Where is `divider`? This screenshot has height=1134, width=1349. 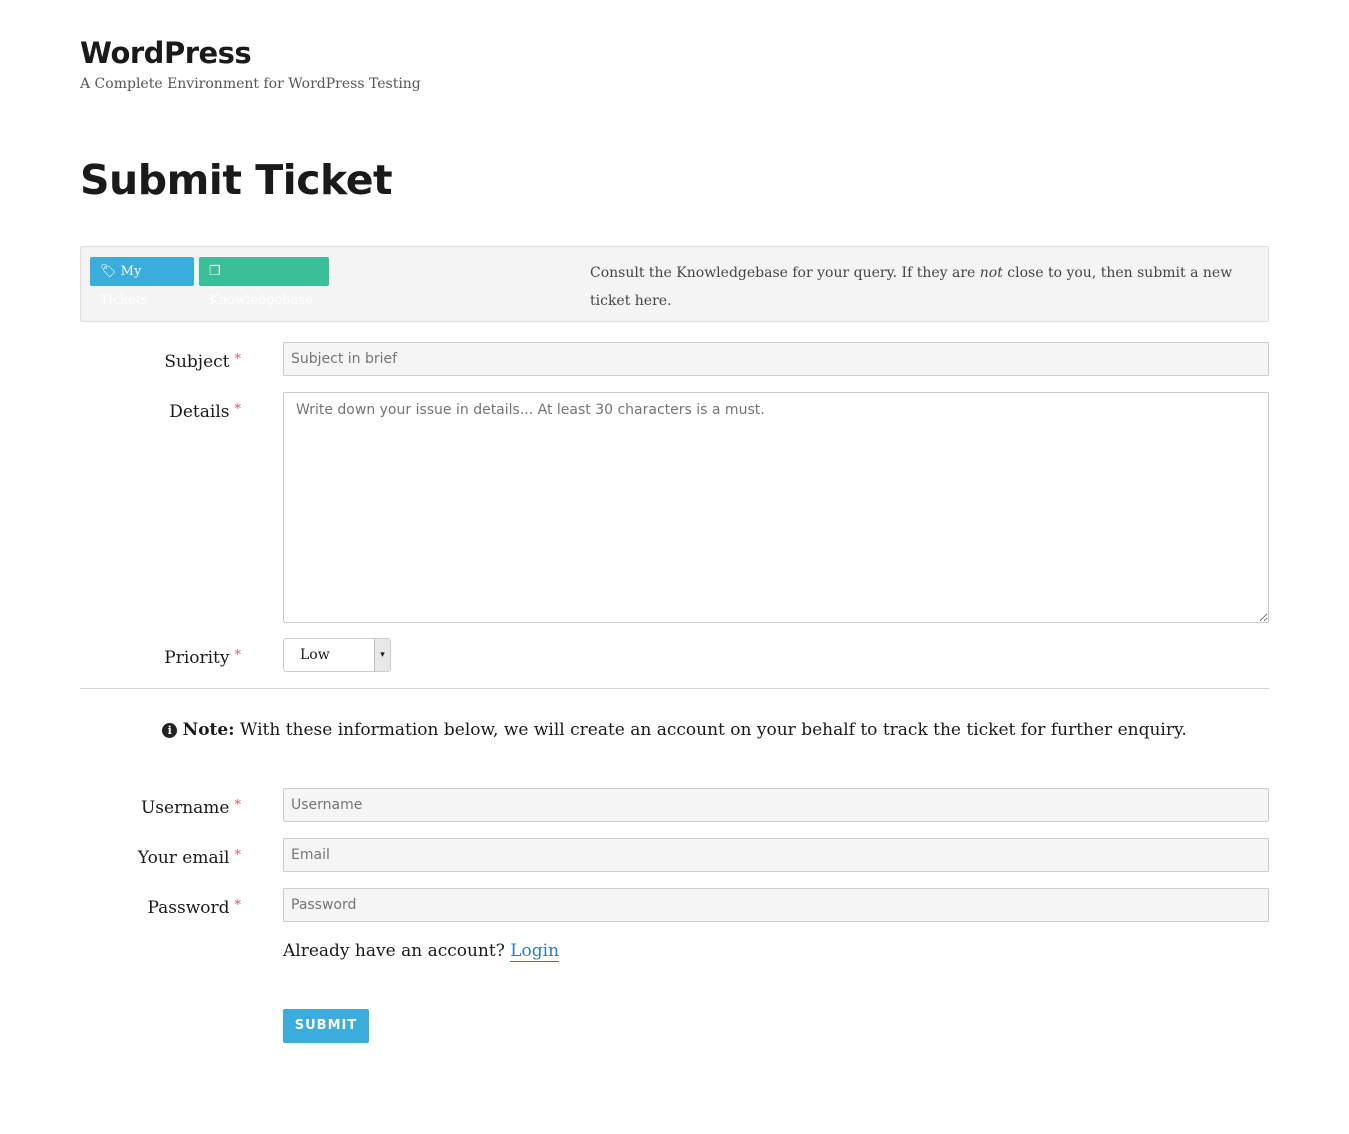
divider is located at coordinates (674, 688).